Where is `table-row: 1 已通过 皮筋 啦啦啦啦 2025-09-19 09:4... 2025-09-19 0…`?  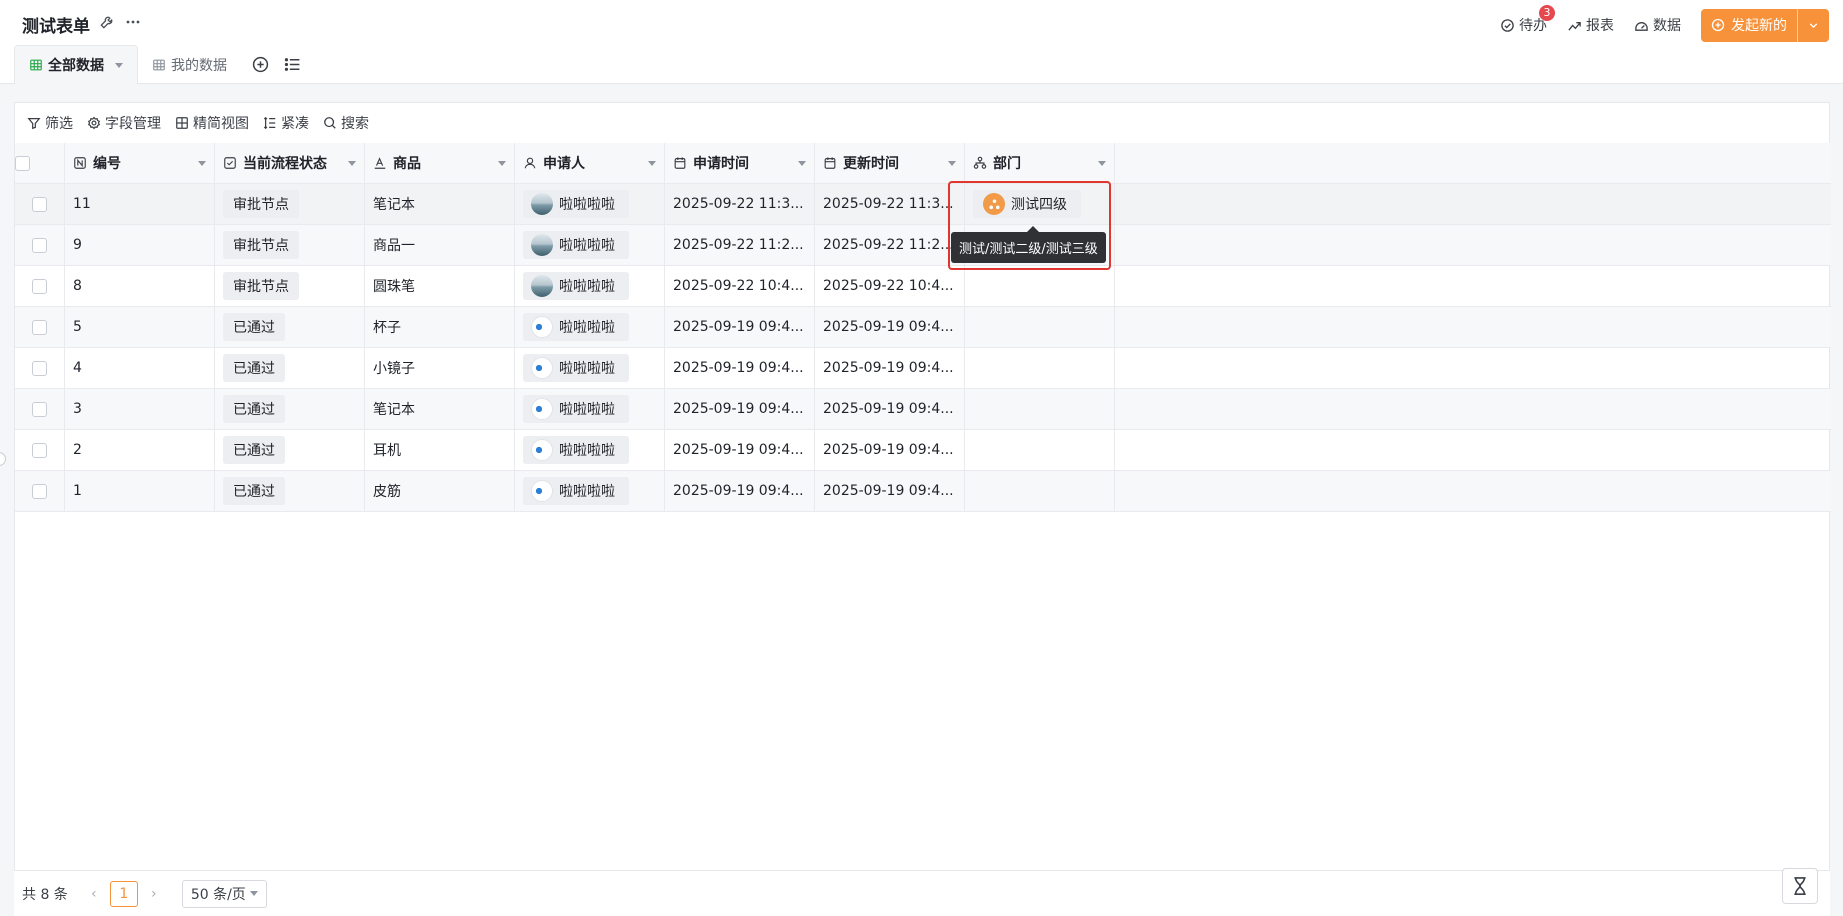
table-row: 1 已通过 皮筋 啦啦啦啦 2025-09-19 09:4... 2025-09-19 0… is located at coordinates (923, 491).